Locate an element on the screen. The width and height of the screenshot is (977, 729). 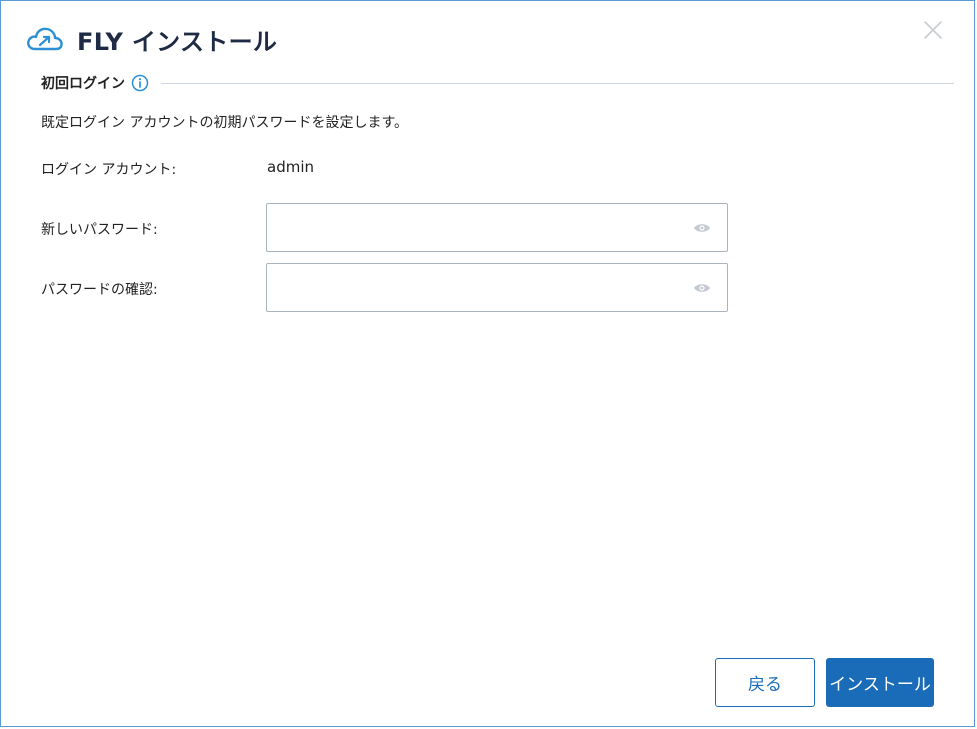
back-button: 戻る is located at coordinates (765, 682).